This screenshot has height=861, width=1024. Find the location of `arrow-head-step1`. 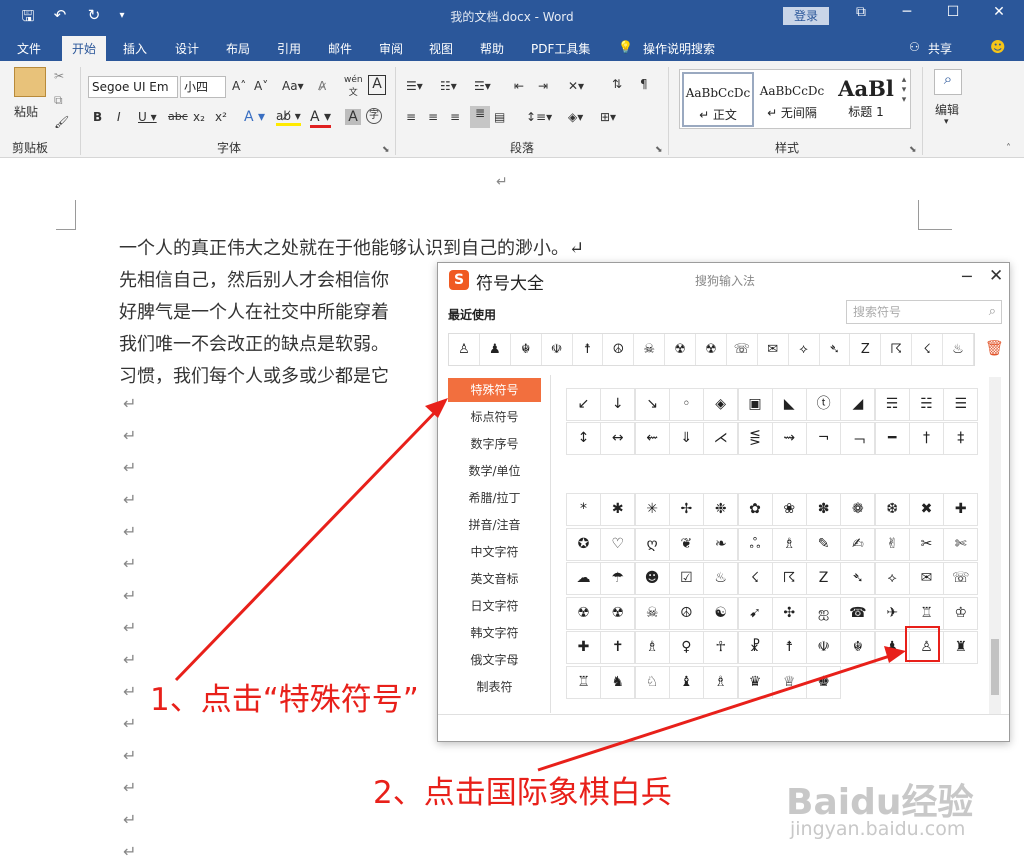

arrow-head-step1 is located at coordinates (436, 408).